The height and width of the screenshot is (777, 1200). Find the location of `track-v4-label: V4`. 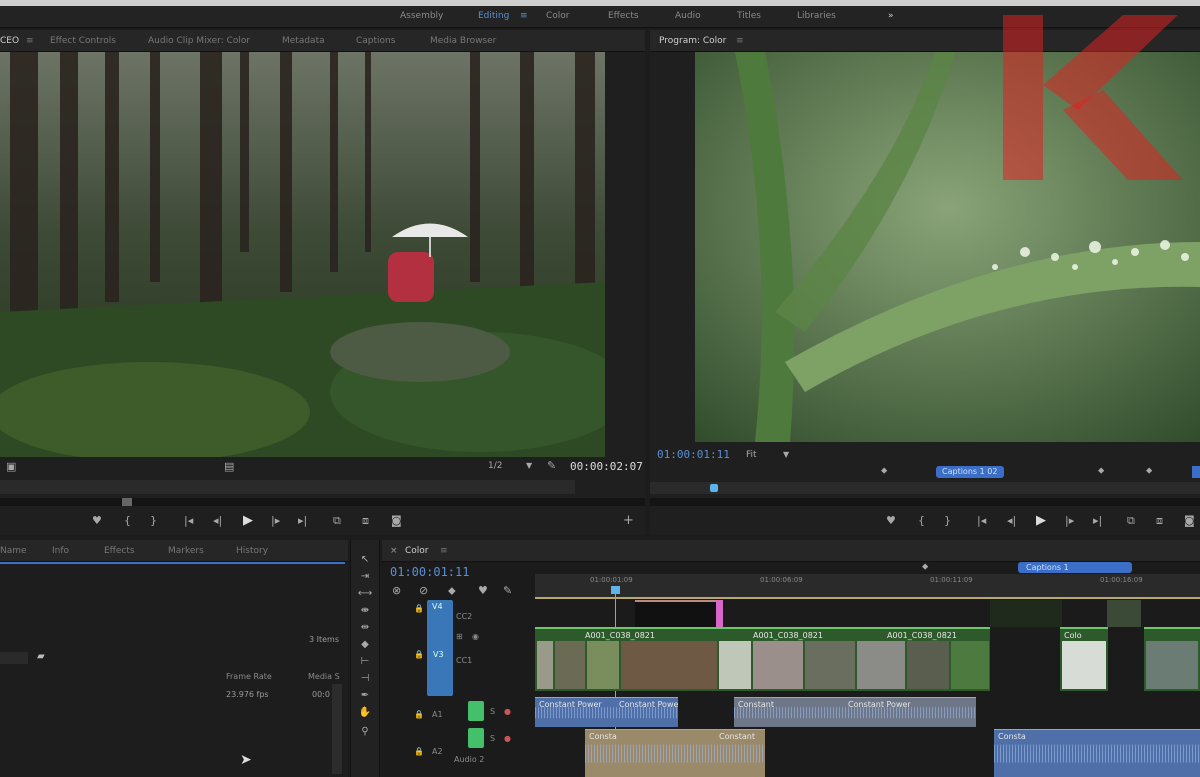

track-v4-label: V4 is located at coordinates (437, 606).